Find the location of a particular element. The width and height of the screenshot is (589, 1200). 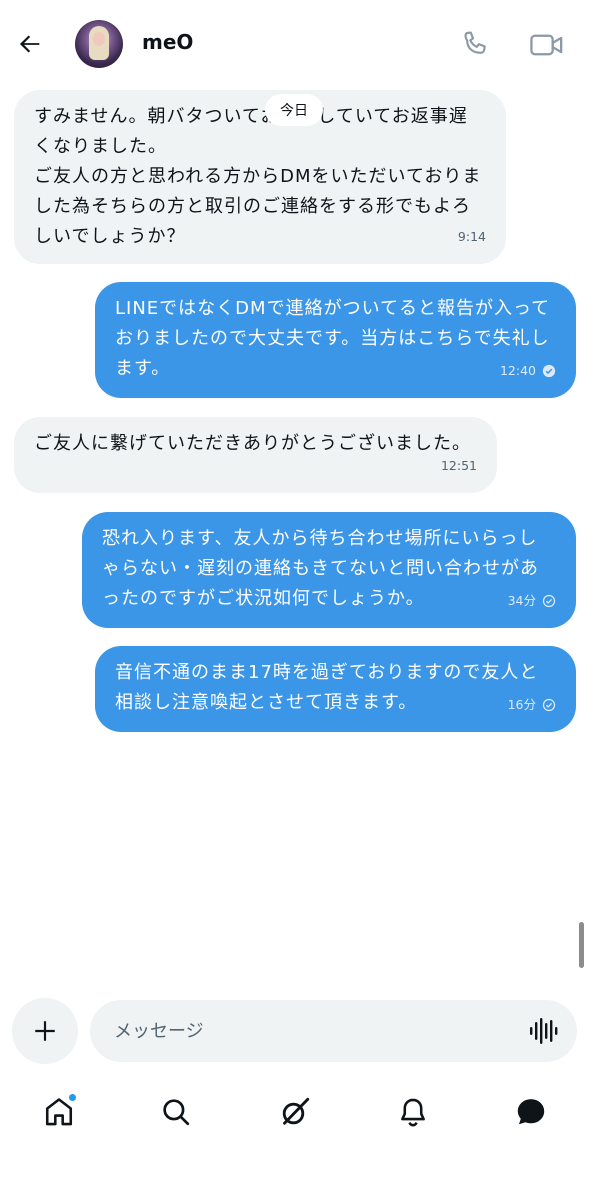

notification-dot is located at coordinates (72, 1097).